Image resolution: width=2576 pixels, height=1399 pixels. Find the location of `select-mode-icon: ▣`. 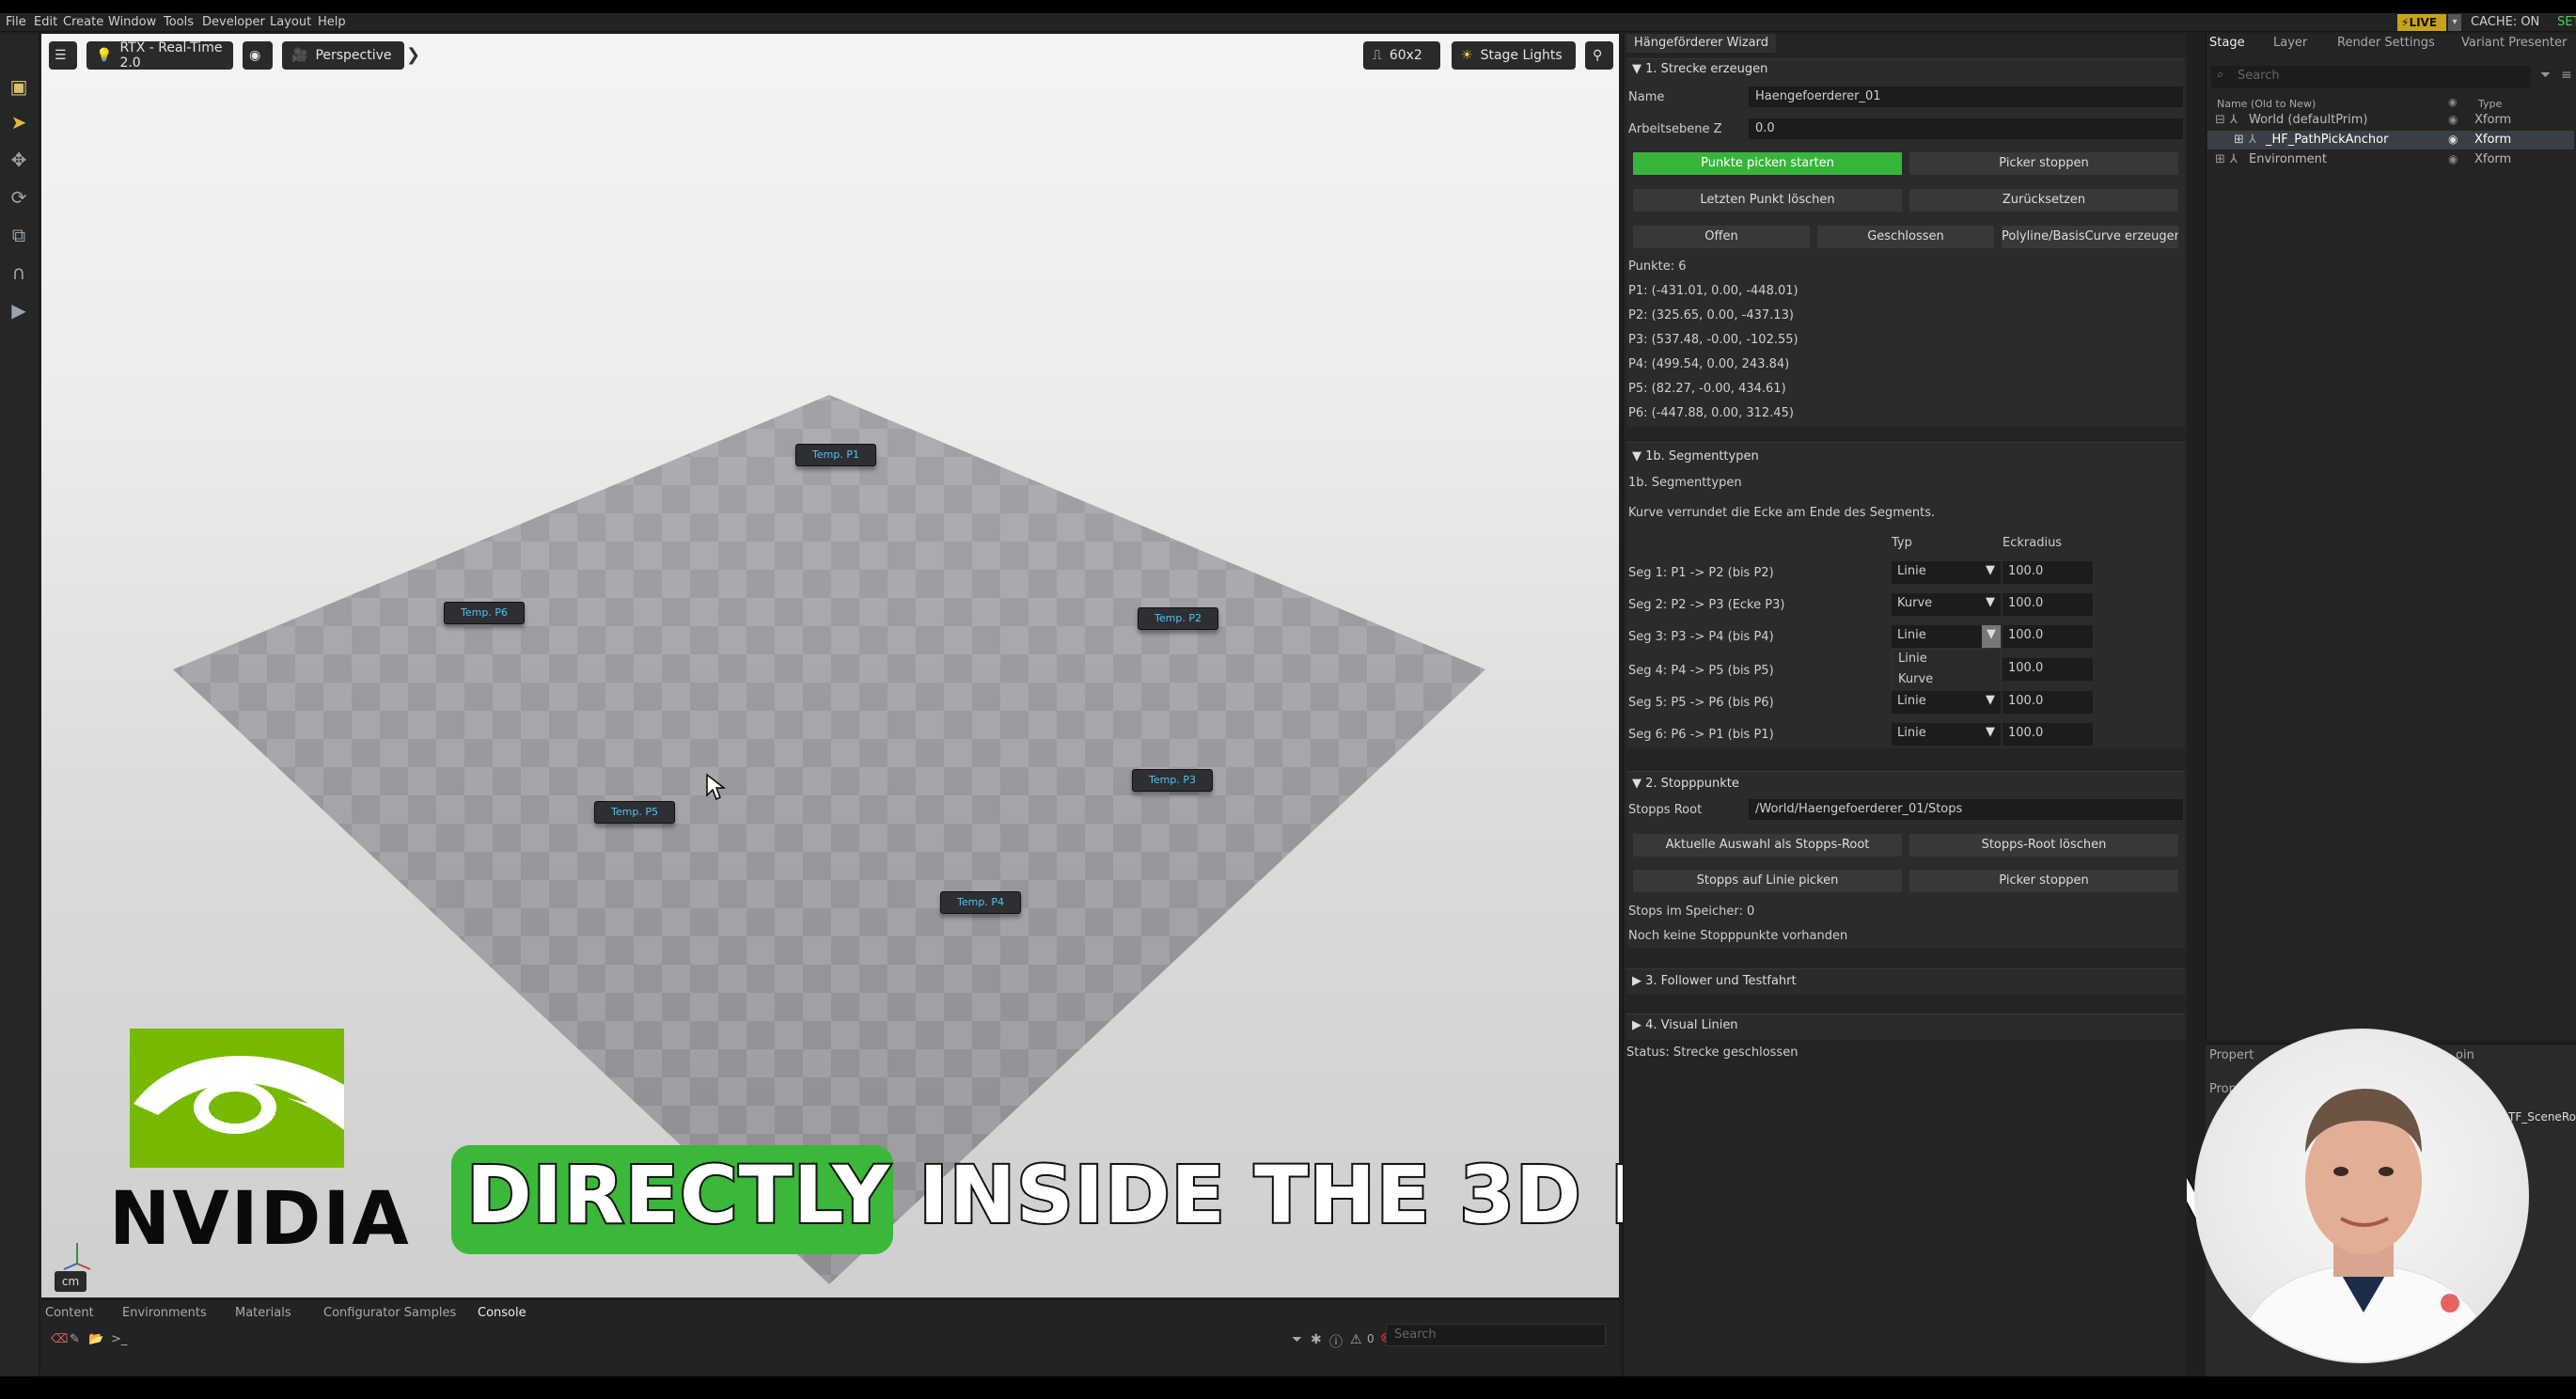

select-mode-icon: ▣ is located at coordinates (19, 86).